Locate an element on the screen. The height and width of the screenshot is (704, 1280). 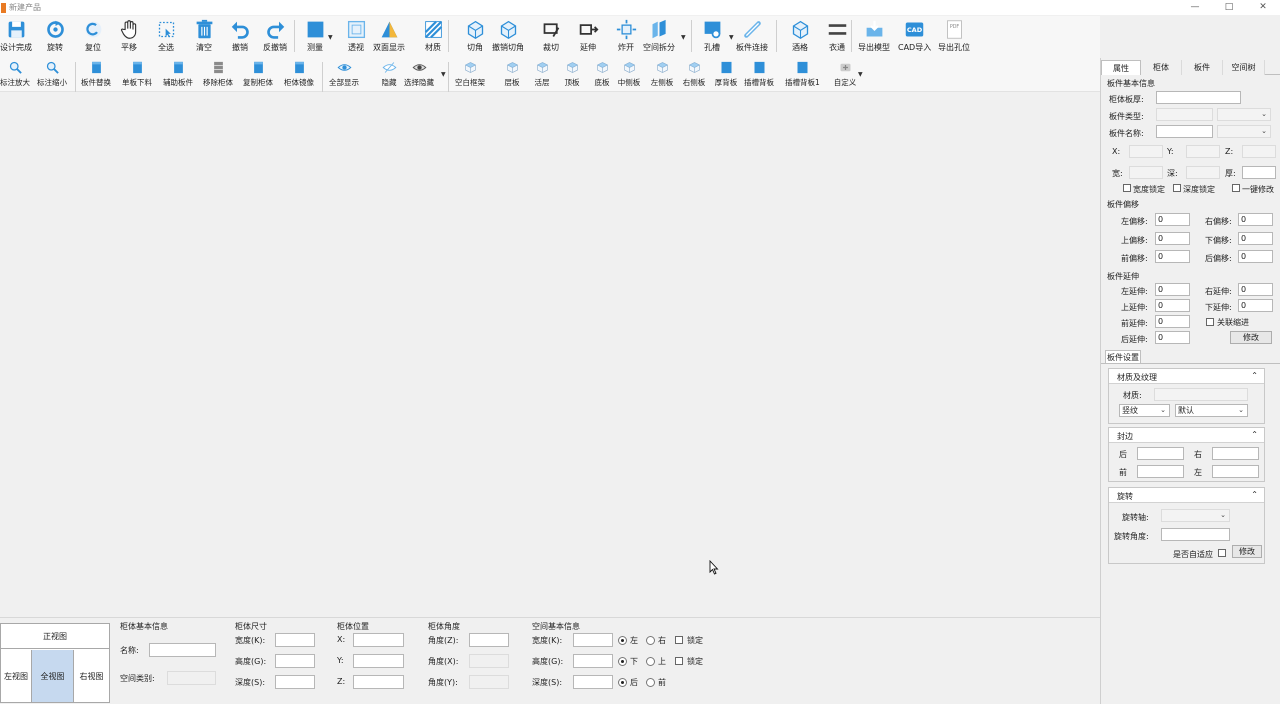
double-side-button: 双面显示 is located at coordinates (389, 36).